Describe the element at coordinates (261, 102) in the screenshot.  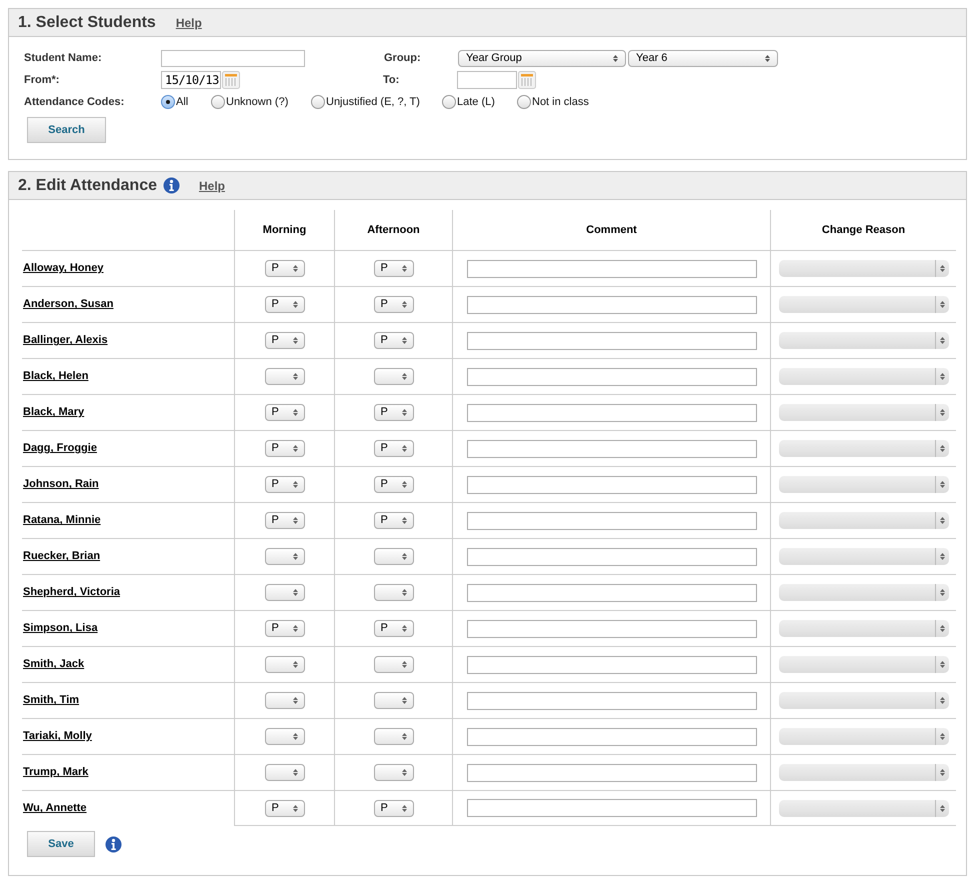
I see `attendance-code-radio: Unknown (?)` at that location.